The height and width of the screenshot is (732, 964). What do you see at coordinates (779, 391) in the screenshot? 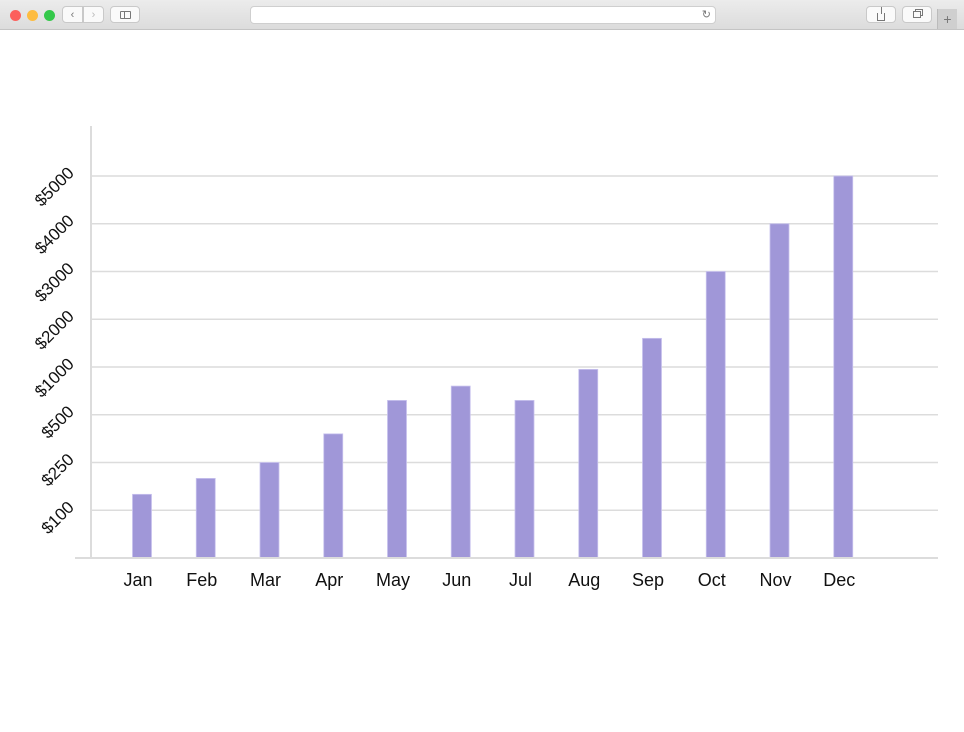
I see `bar-nov` at bounding box center [779, 391].